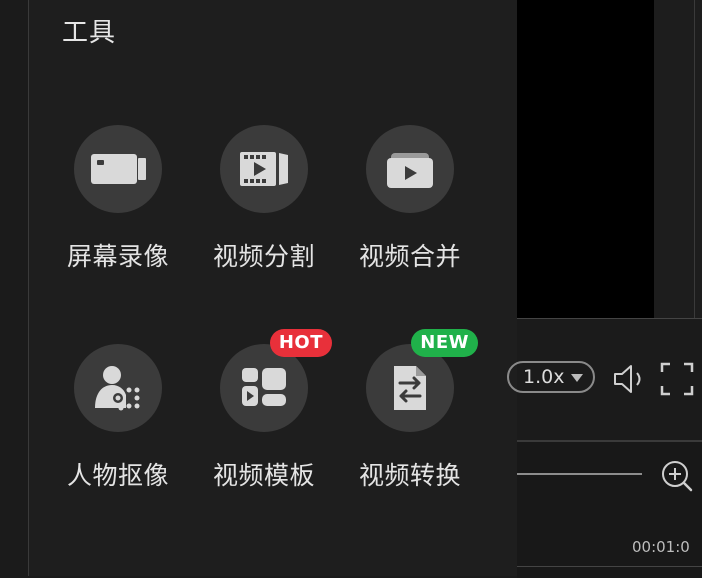 The height and width of the screenshot is (578, 702). Describe the element at coordinates (609, 566) in the screenshot. I see `timeline-ruler` at that location.